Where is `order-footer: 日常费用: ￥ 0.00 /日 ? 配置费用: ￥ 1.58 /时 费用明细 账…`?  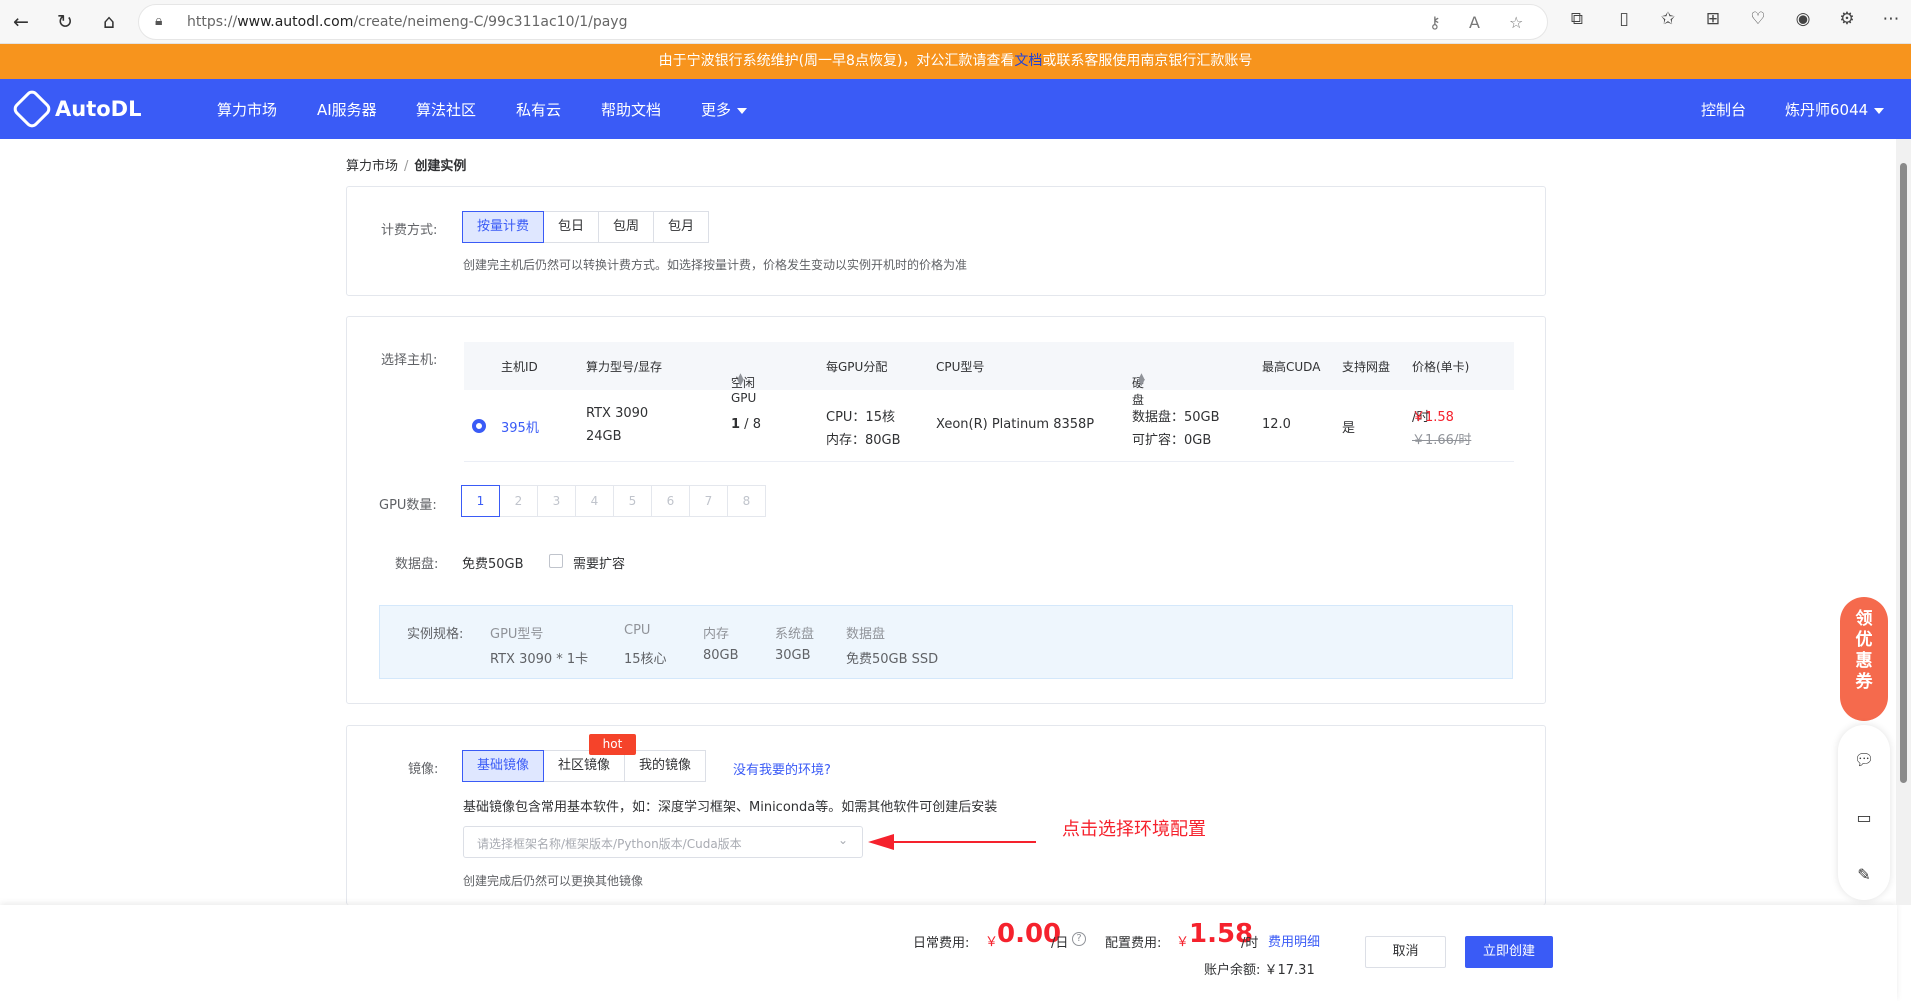
order-footer: 日常费用: ￥ 0.00 /日 ? 配置费用: ￥ 1.58 /时 费用明细 账… is located at coordinates (948, 953).